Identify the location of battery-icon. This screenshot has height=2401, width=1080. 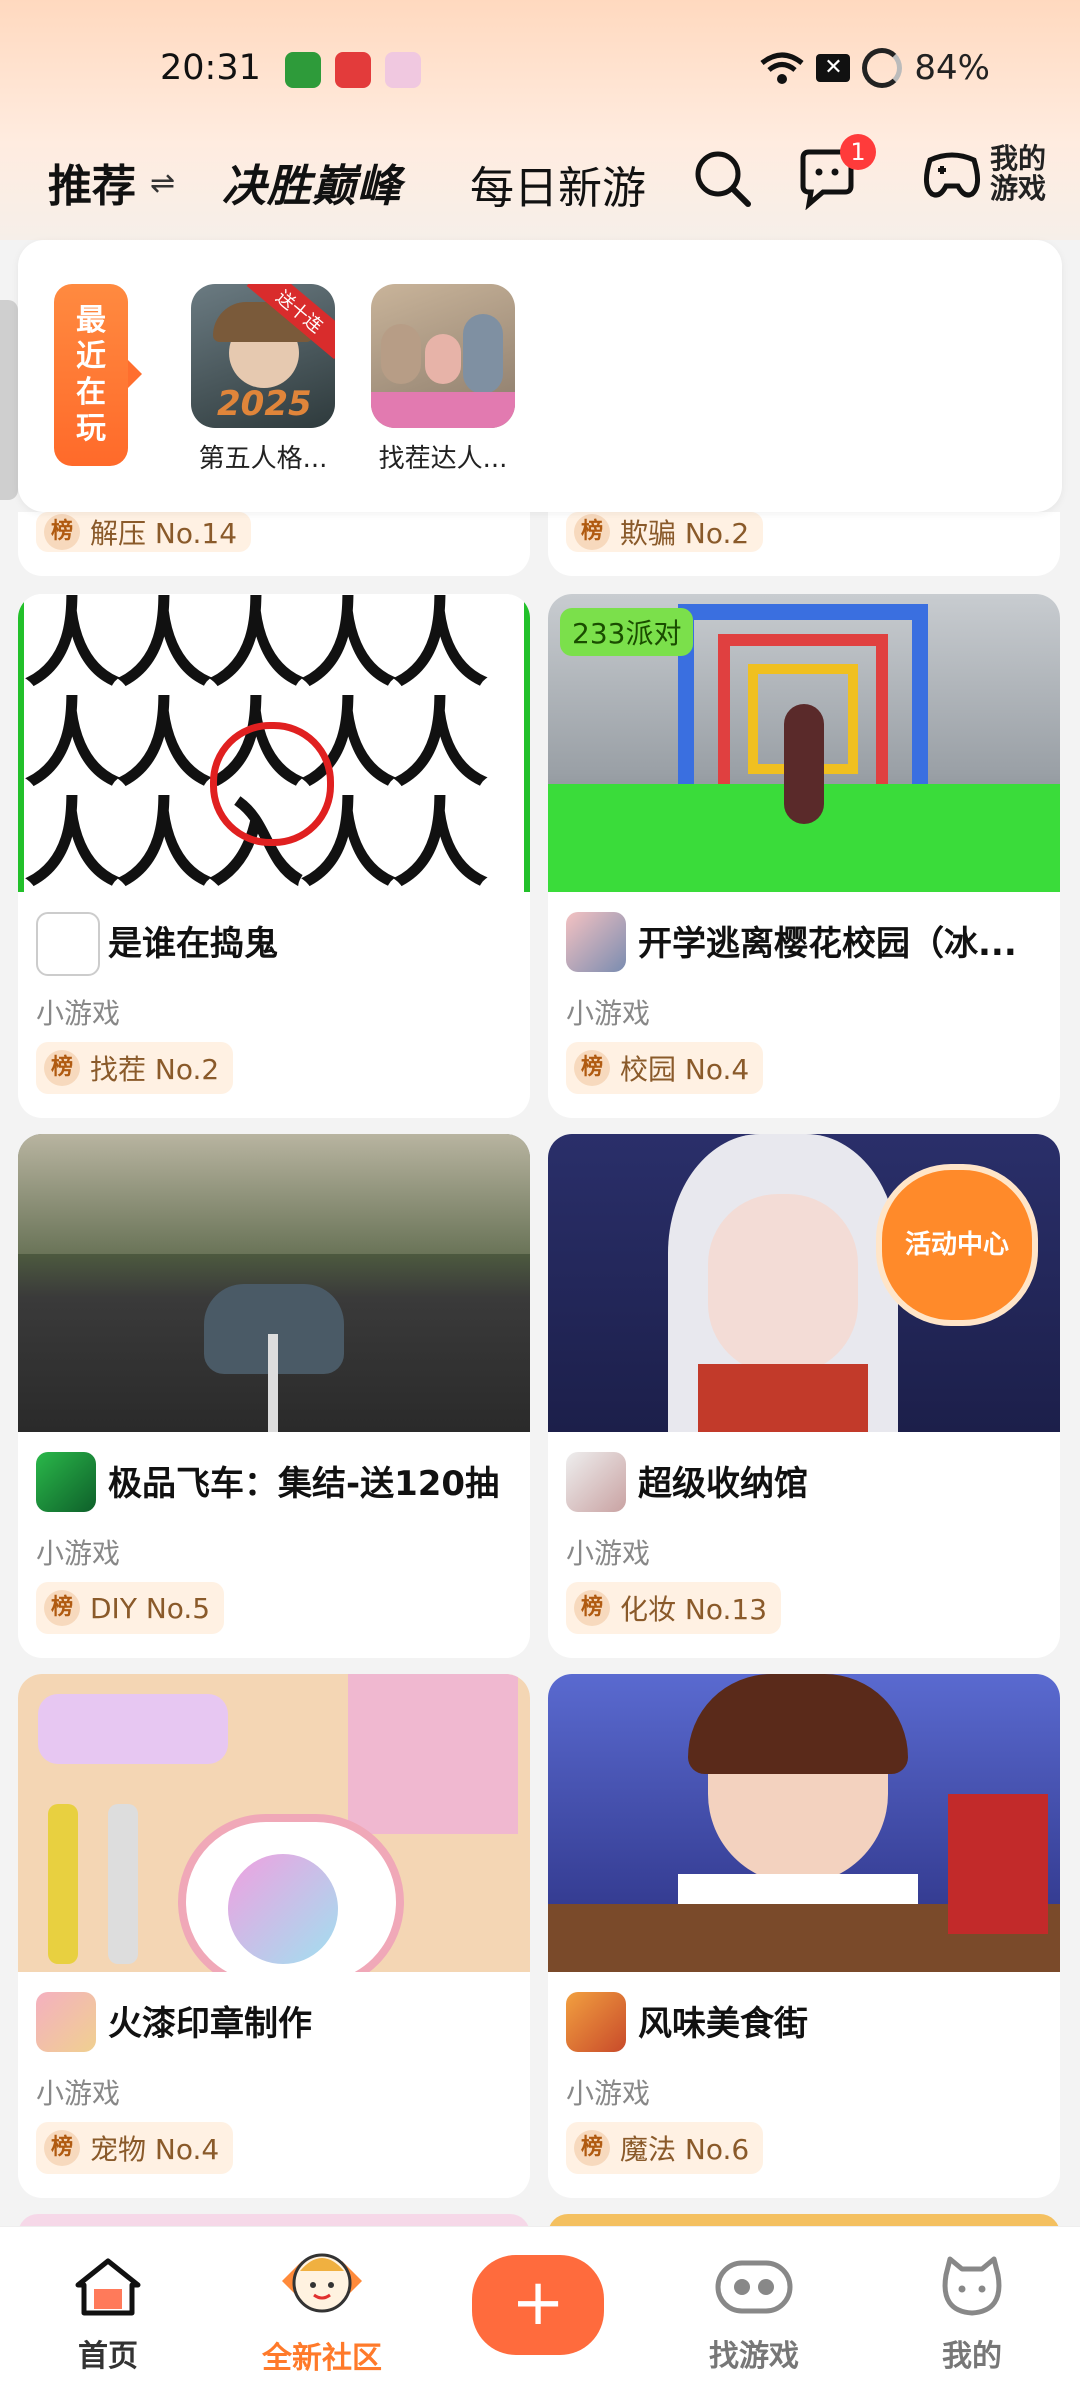
(882, 68).